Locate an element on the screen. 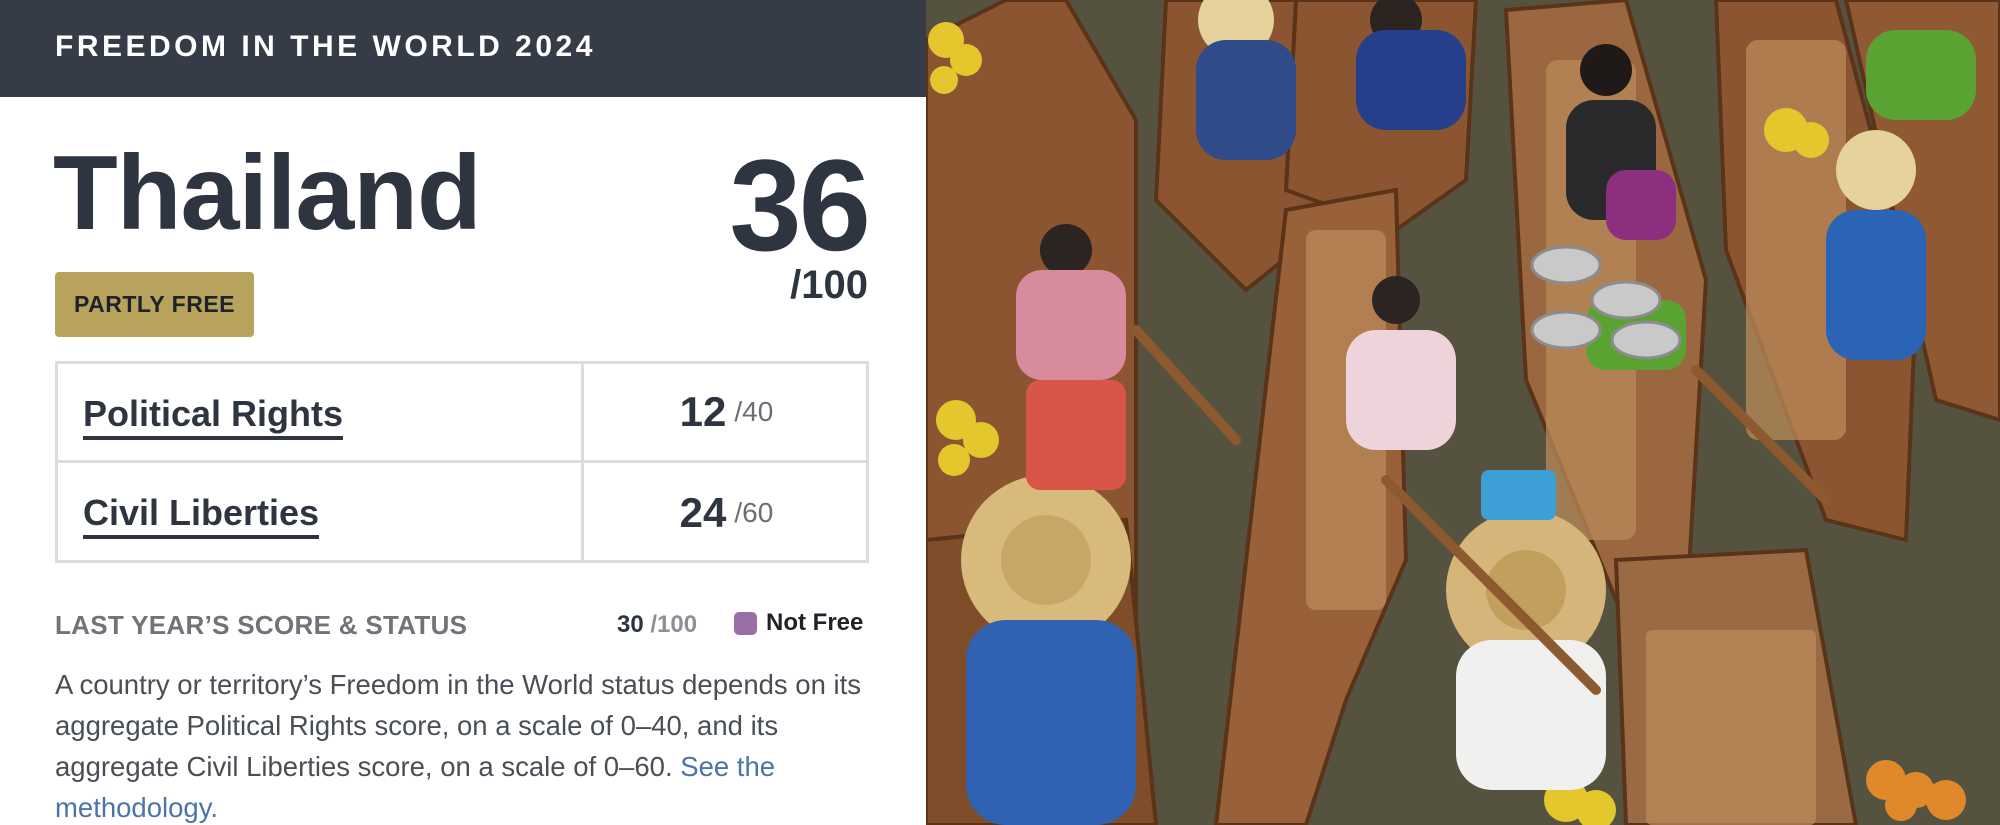 The image size is (2000, 825). last-year-score-group: 30 /100 is located at coordinates (657, 625).